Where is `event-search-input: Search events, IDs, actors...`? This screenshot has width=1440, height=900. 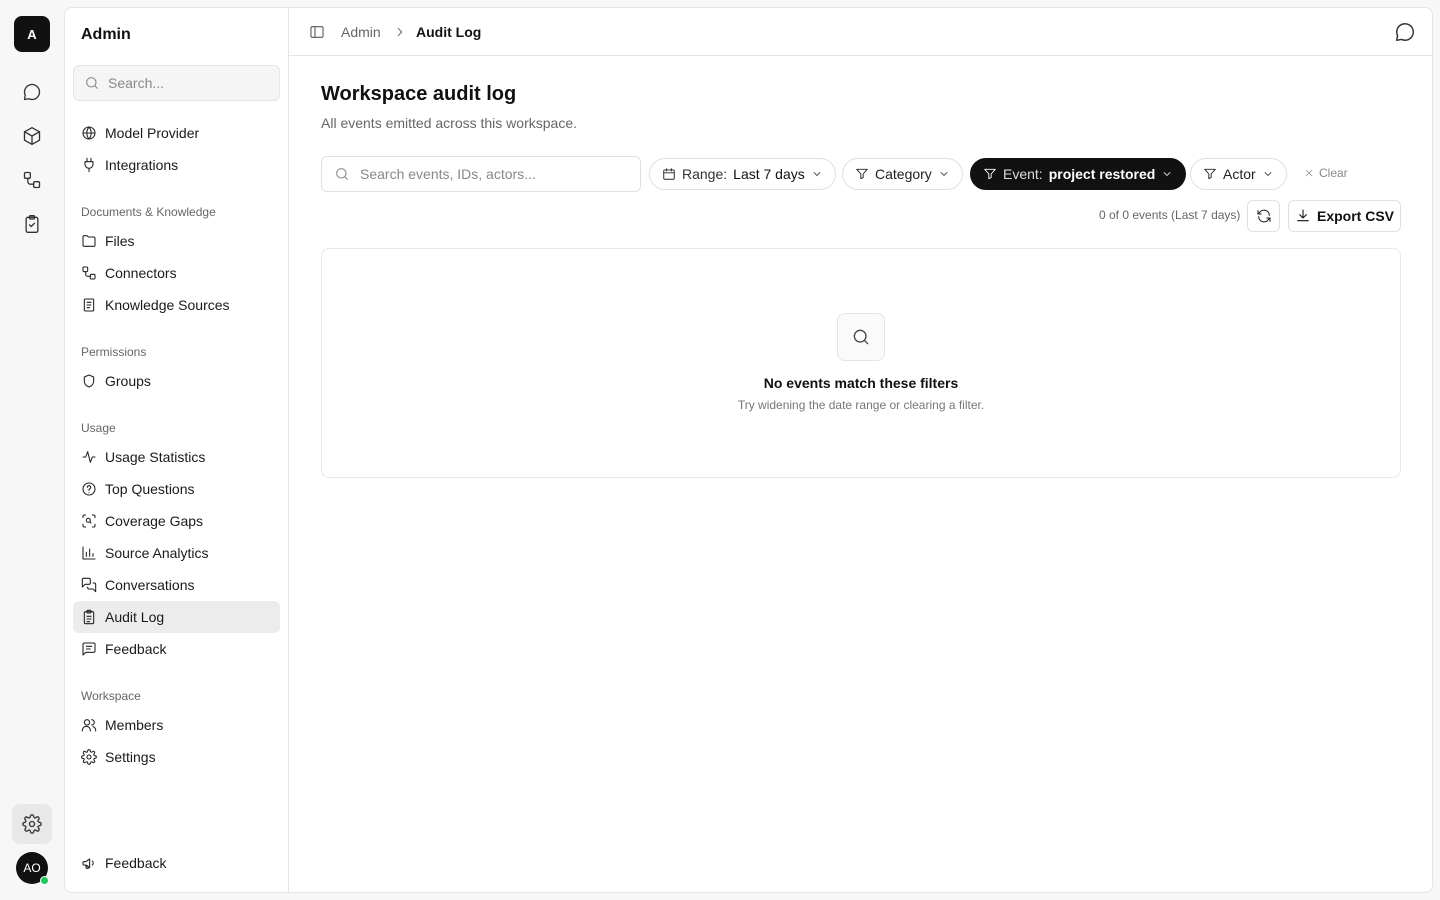
event-search-input: Search events, IDs, actors... is located at coordinates (481, 174).